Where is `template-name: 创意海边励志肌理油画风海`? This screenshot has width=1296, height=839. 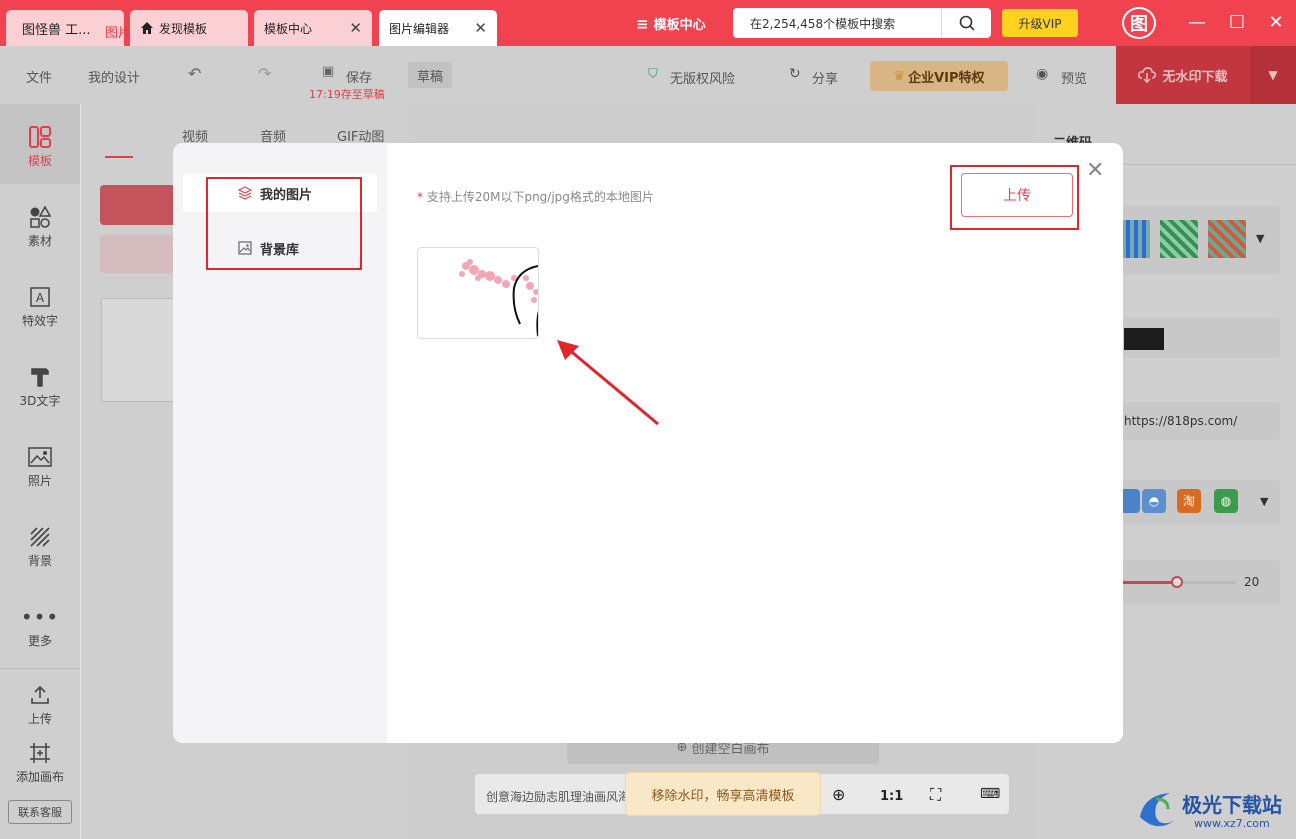 template-name: 创意海边励志肌理油画风海 is located at coordinates (556, 797).